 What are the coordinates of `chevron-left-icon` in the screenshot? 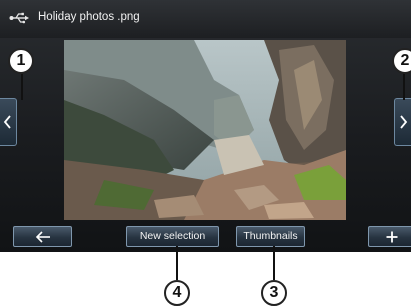 It's located at (7, 122).